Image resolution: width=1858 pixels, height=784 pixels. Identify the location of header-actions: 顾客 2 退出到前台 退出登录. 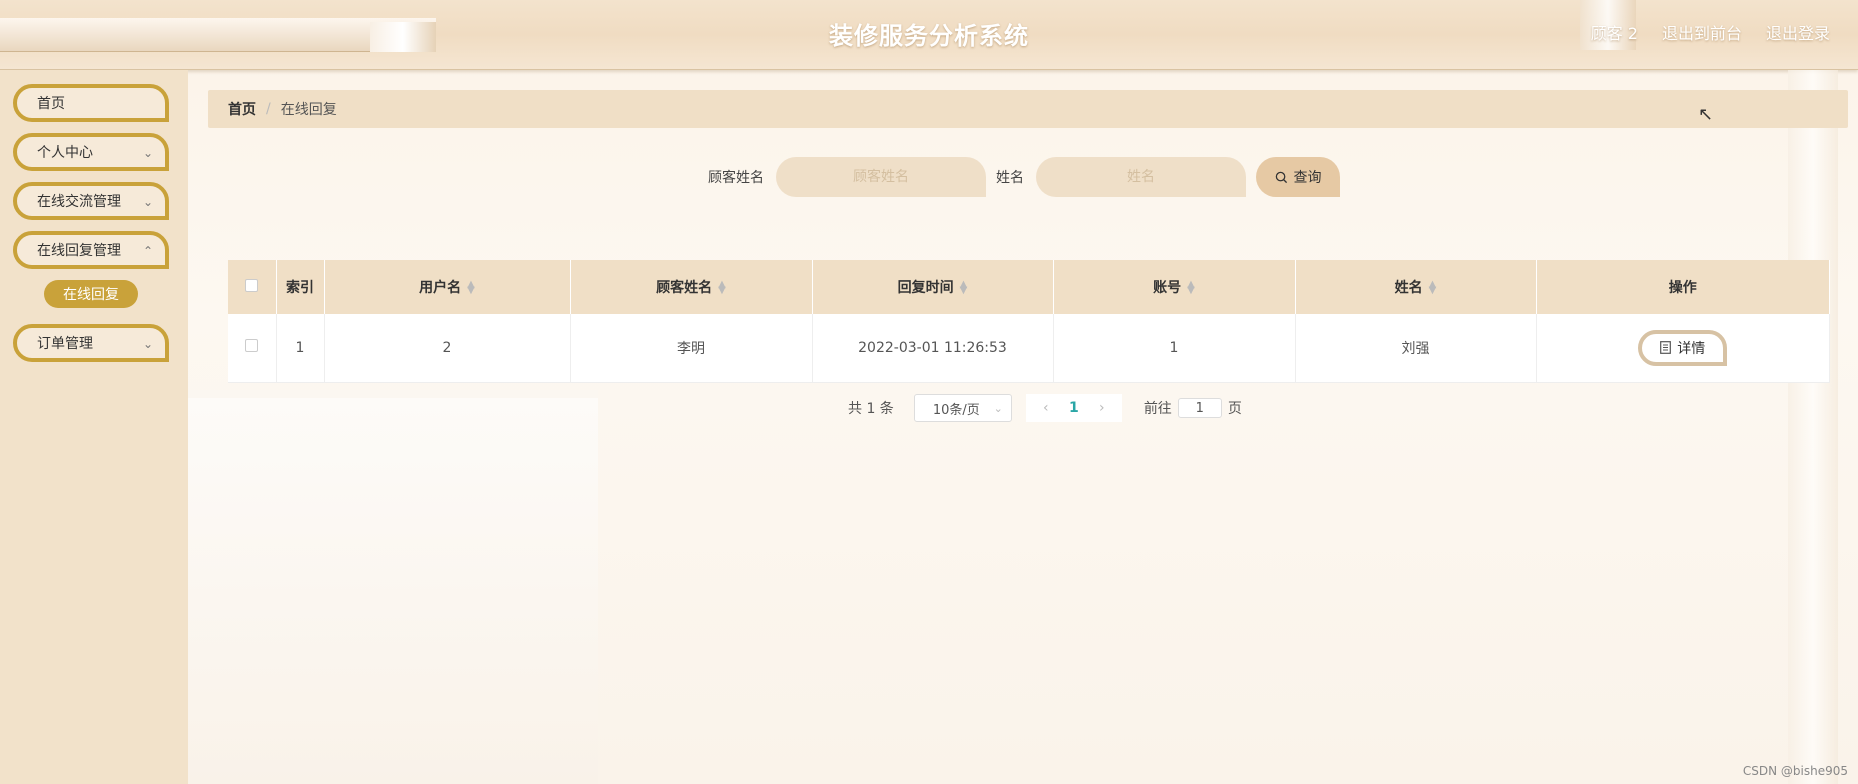
(1710, 32).